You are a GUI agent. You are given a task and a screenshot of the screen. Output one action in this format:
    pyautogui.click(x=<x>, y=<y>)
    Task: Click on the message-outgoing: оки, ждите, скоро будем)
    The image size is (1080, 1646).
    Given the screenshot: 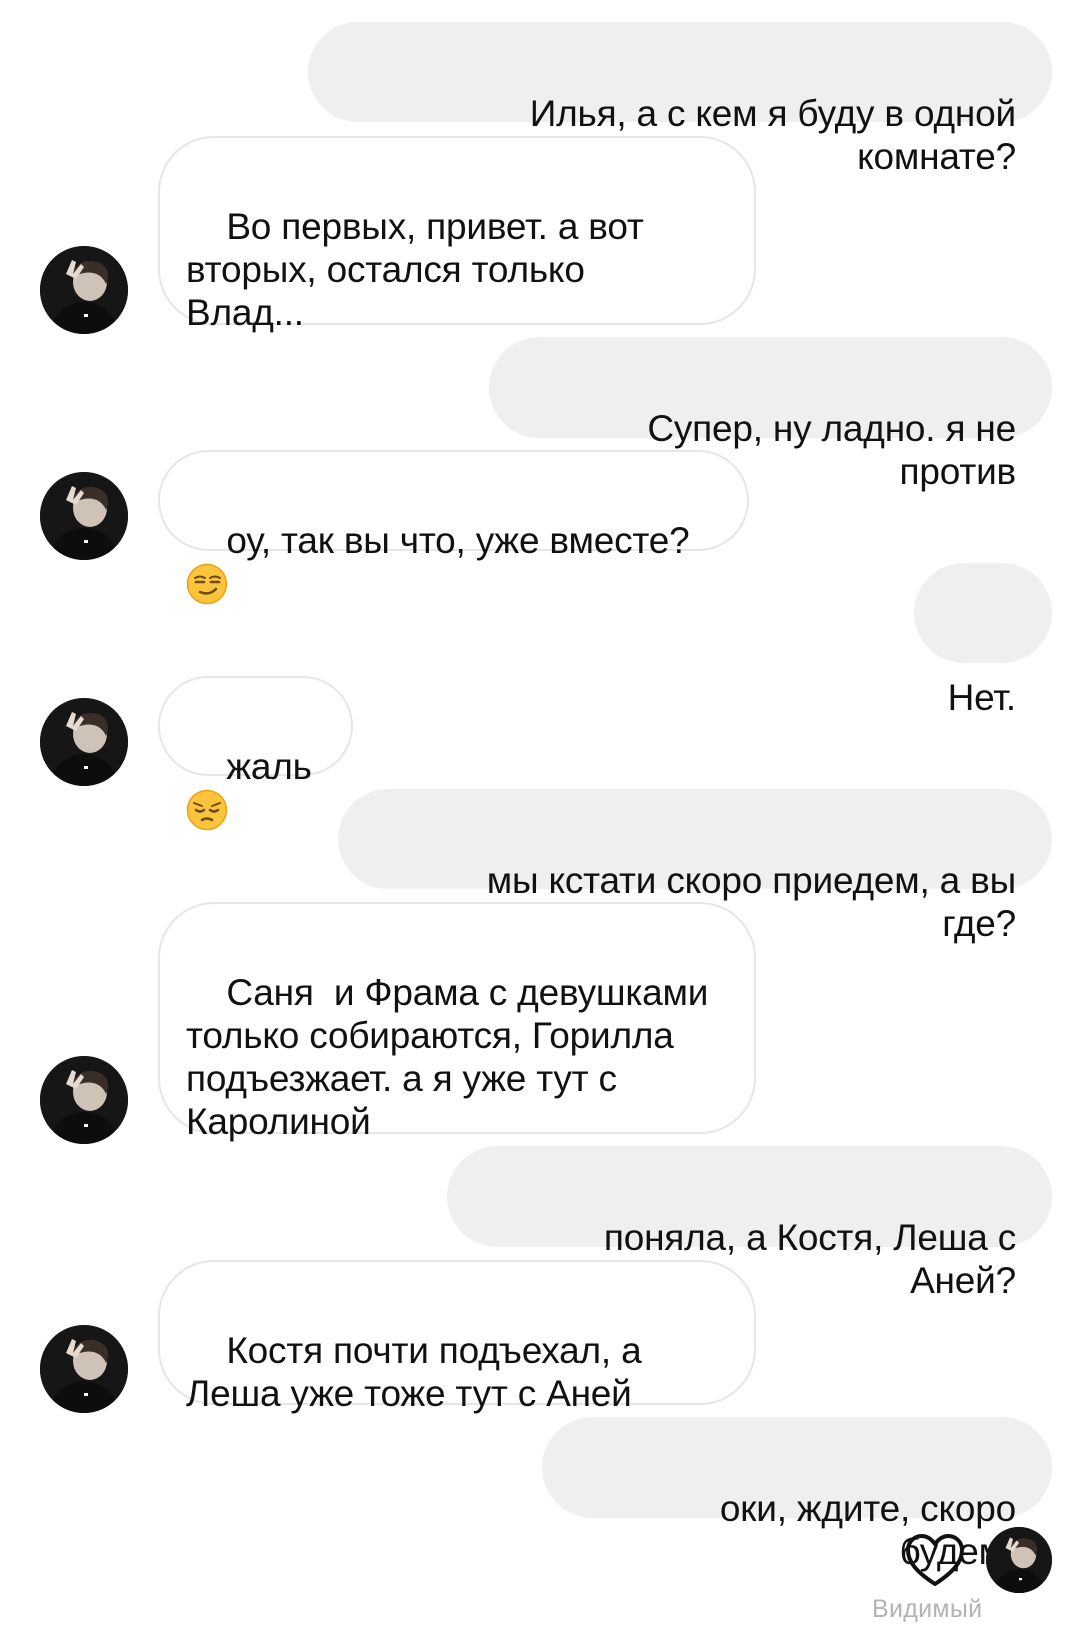 What is the action you would take?
    pyautogui.click(x=797, y=1494)
    